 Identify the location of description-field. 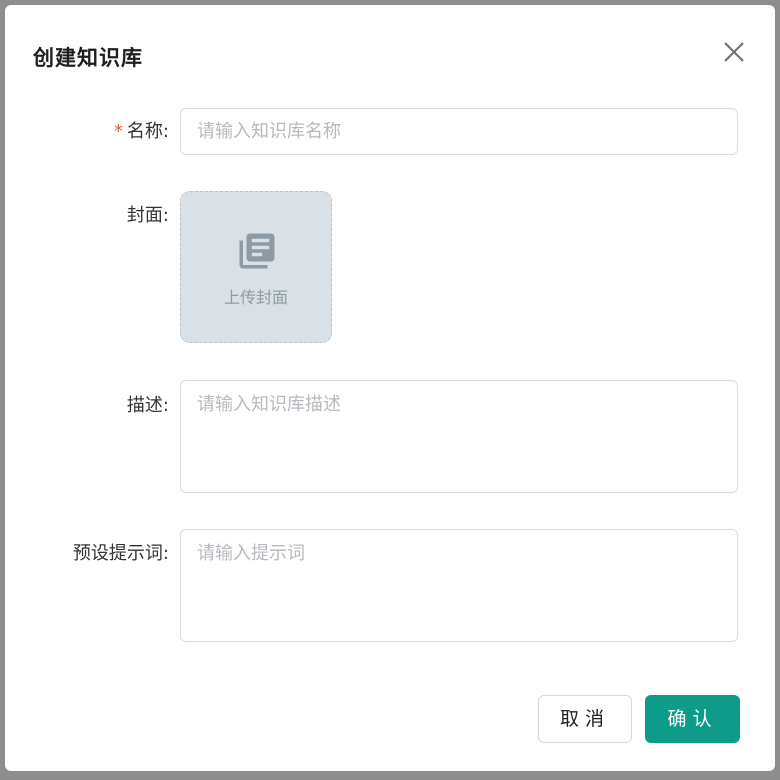
(459, 436).